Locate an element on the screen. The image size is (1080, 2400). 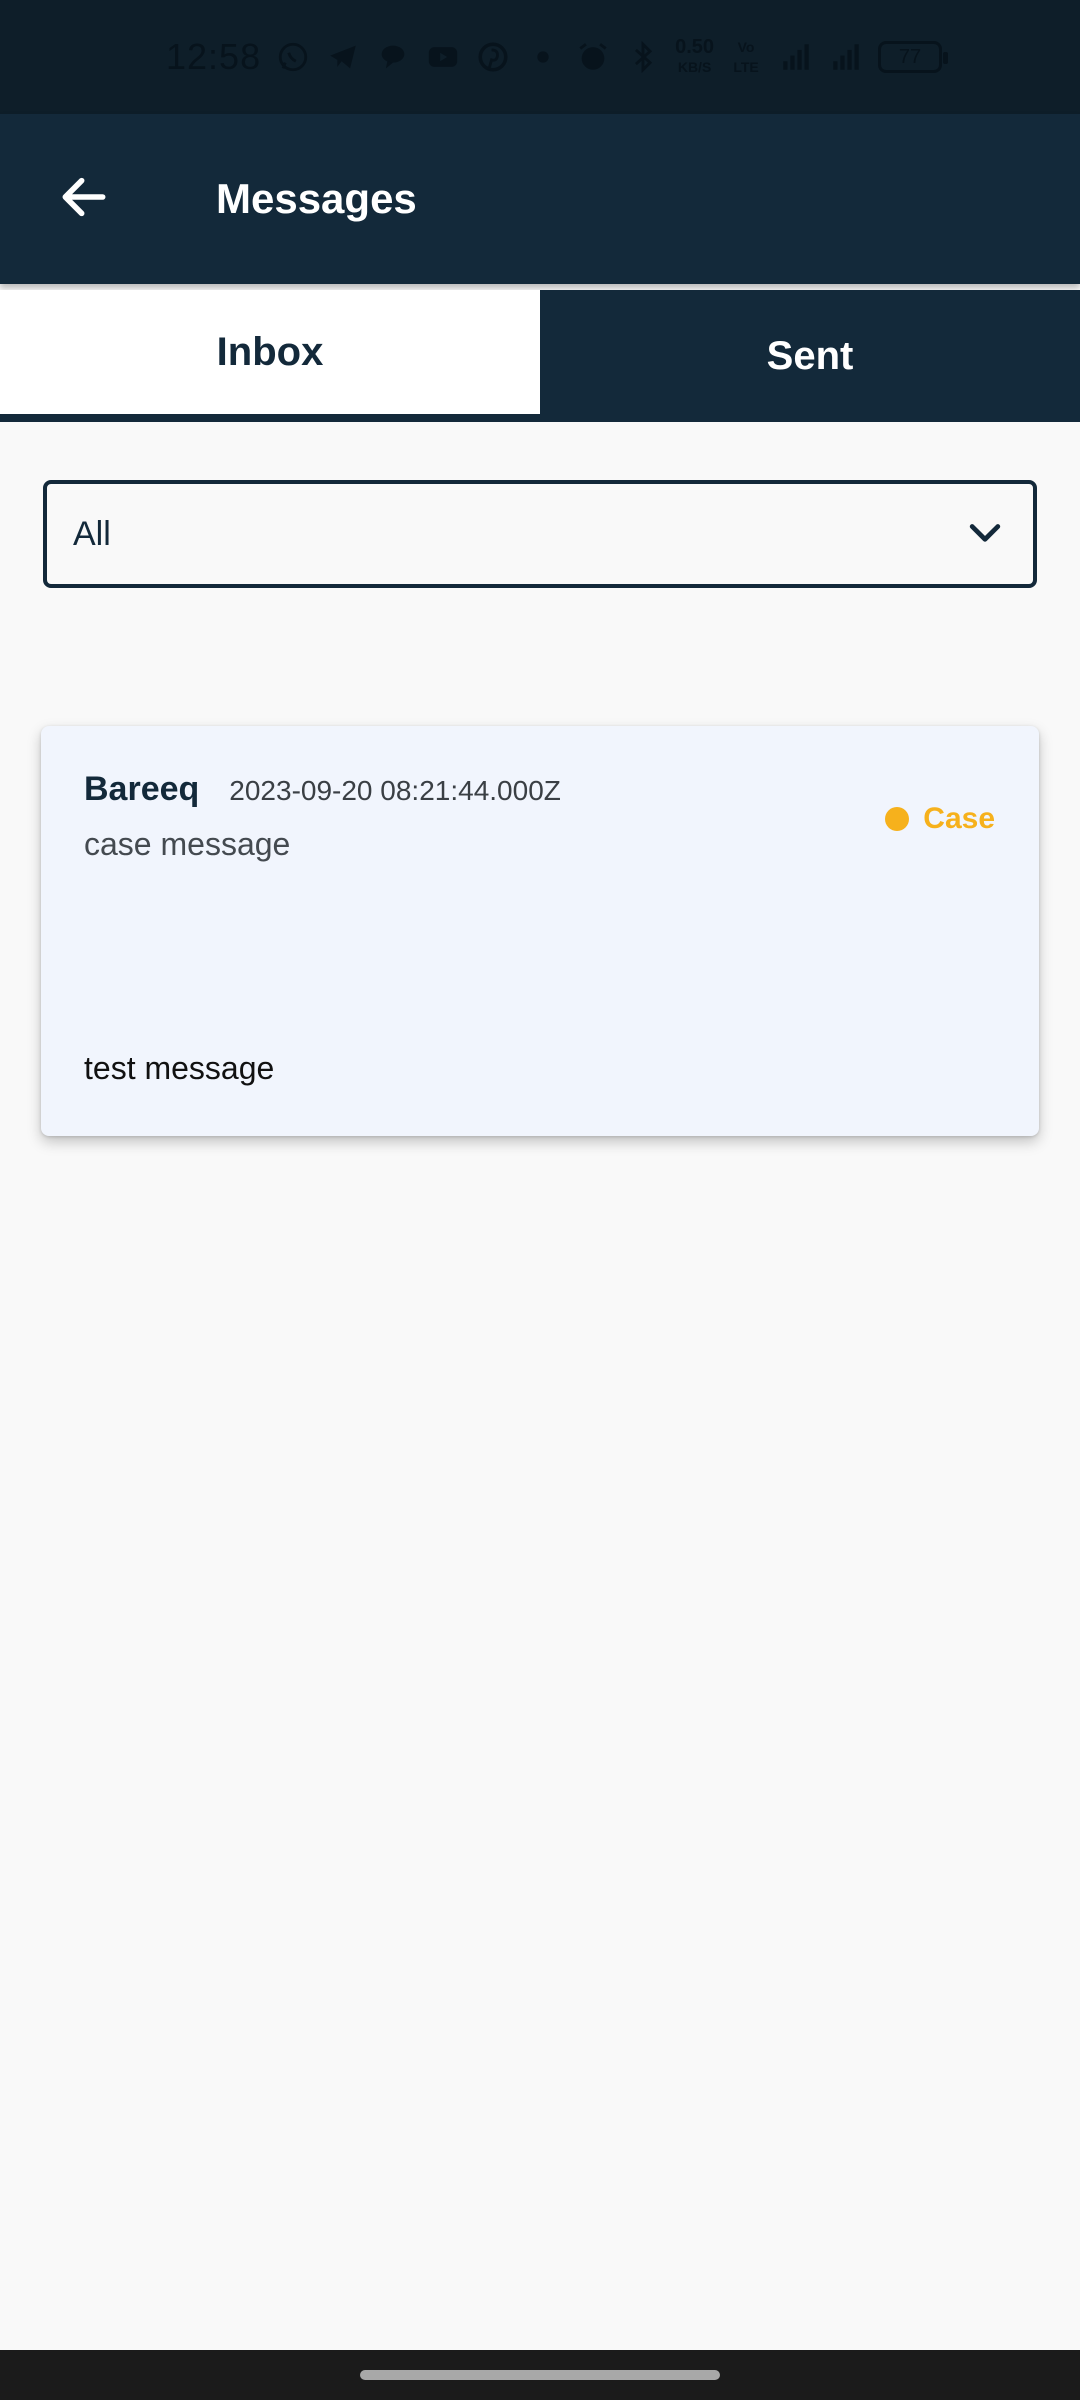
filter-value: All is located at coordinates (92, 533).